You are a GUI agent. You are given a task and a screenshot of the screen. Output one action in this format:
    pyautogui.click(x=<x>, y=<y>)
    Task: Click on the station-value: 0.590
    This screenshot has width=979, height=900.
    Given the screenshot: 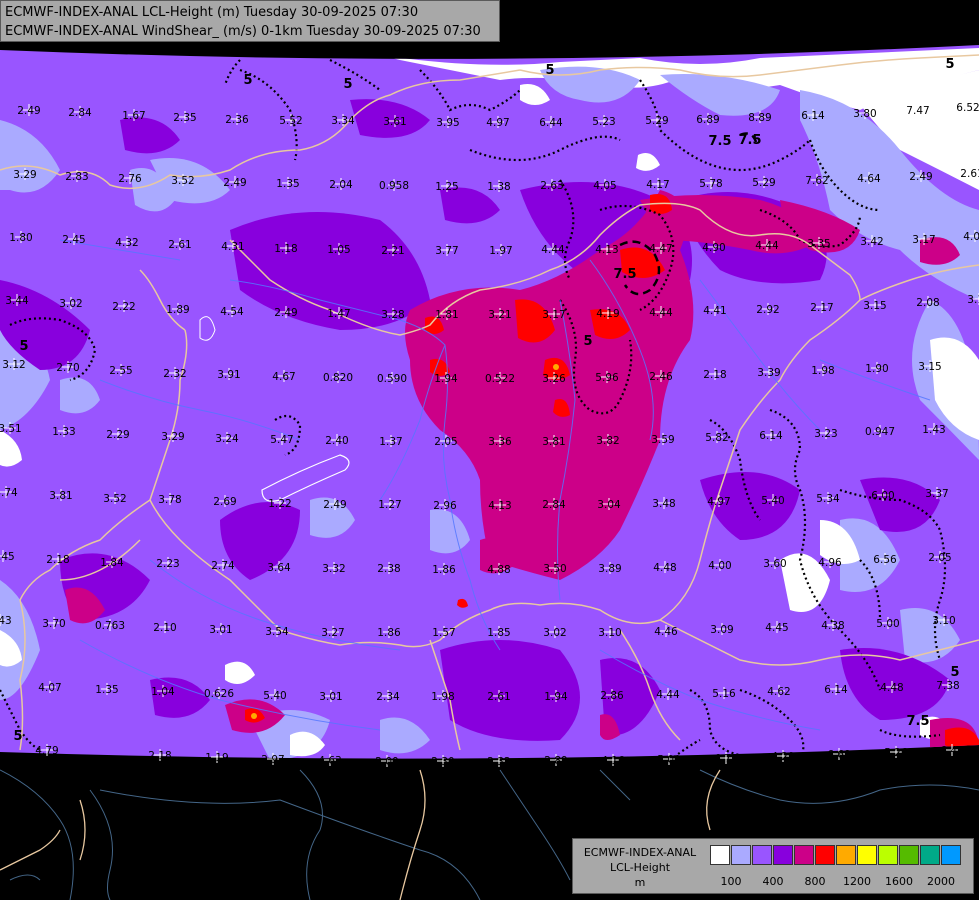 What is the action you would take?
    pyautogui.click(x=392, y=379)
    